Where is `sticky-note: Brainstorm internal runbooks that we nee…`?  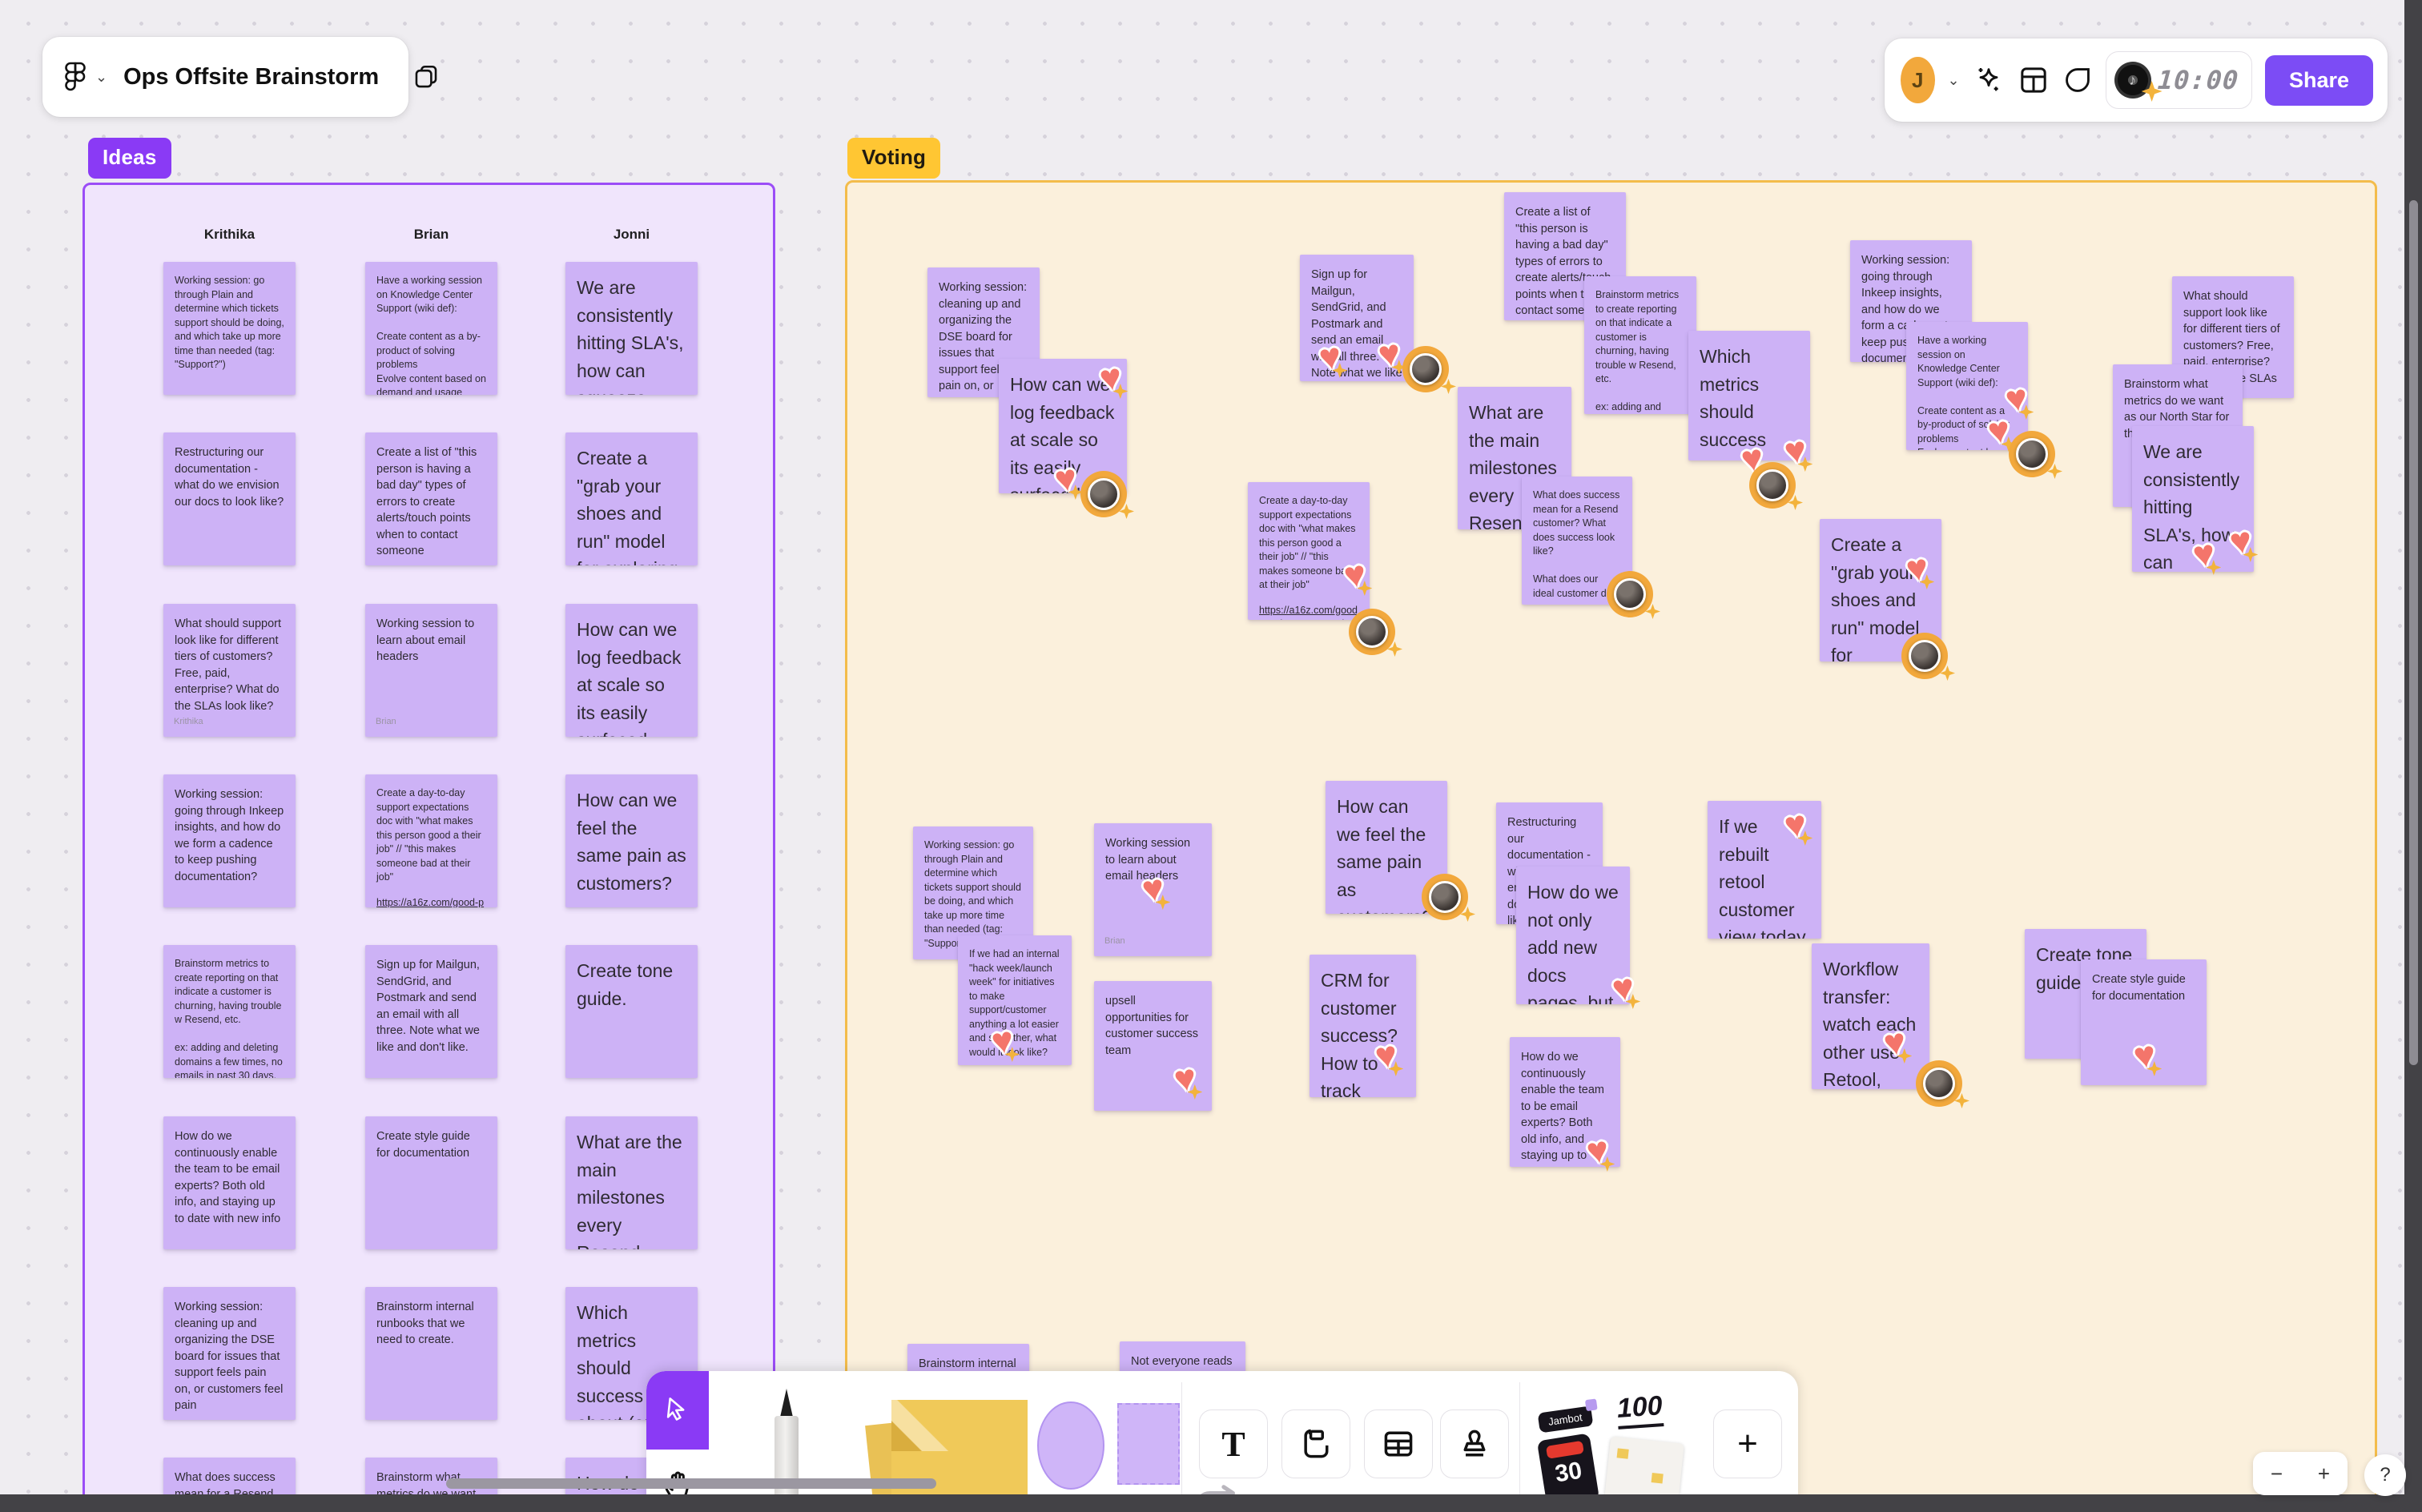 sticky-note: Brainstorm internal runbooks that we nee… is located at coordinates (431, 1353).